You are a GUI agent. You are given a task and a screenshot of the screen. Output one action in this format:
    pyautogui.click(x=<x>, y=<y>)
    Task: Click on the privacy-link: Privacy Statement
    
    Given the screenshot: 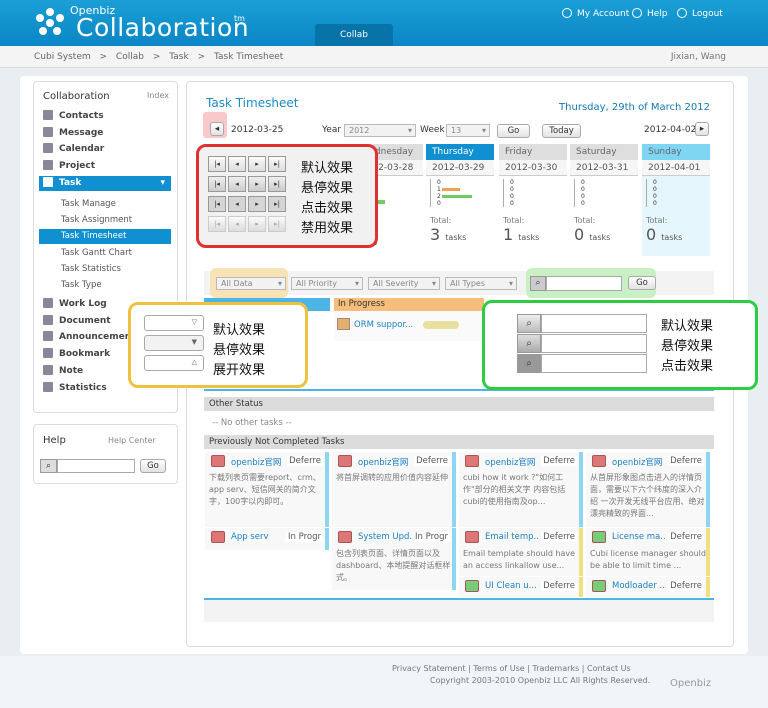 What is the action you would take?
    pyautogui.click(x=429, y=668)
    